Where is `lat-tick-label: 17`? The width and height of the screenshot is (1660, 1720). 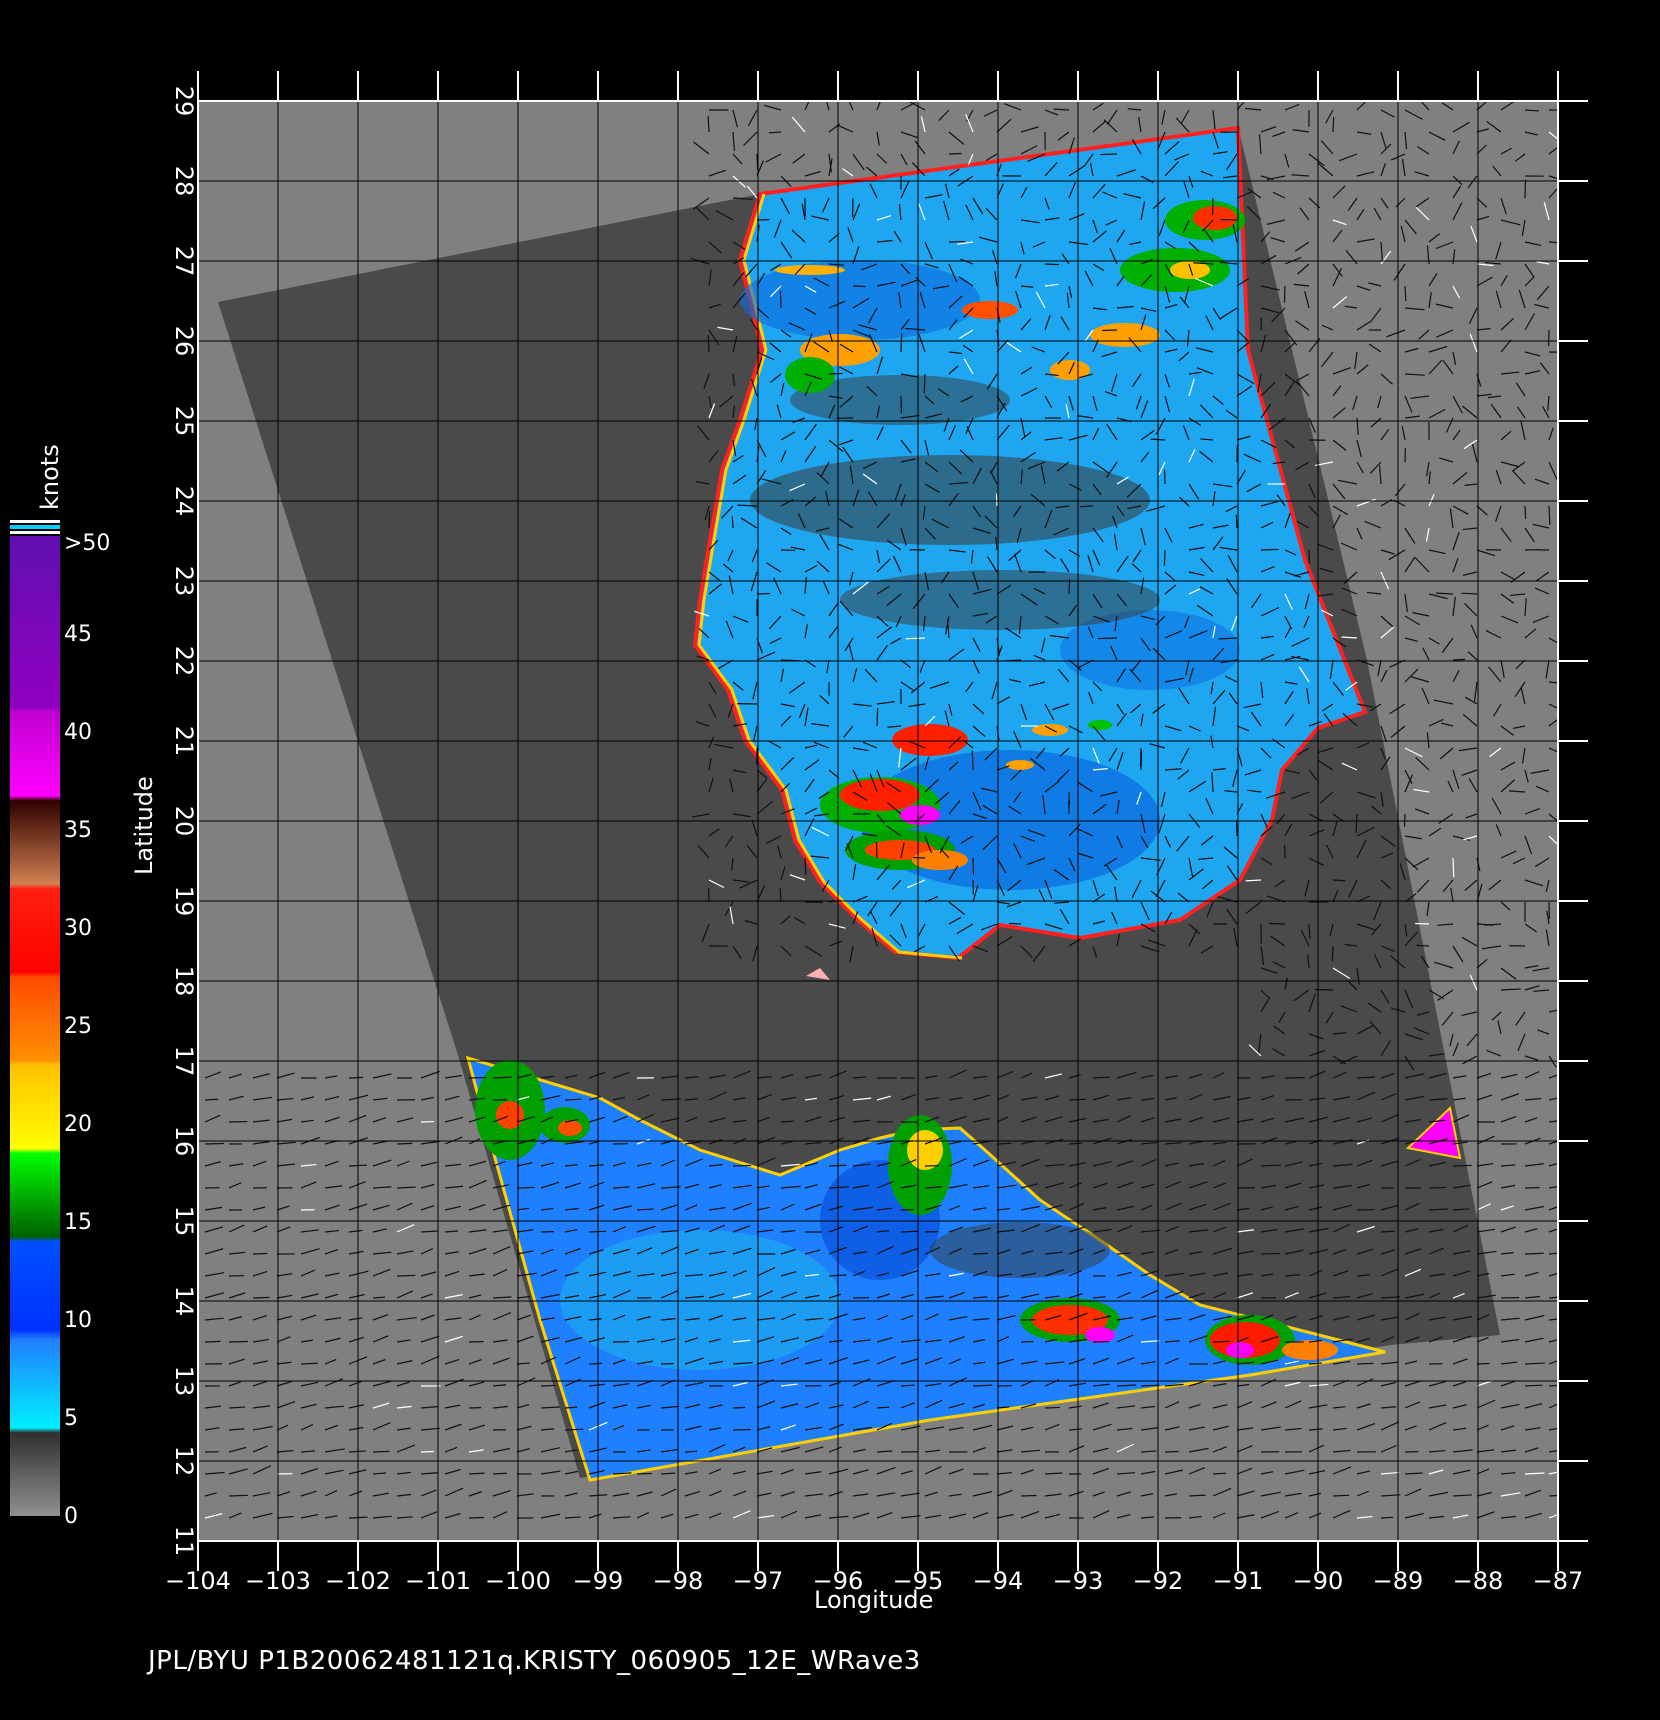
lat-tick-label: 17 is located at coordinates (184, 1061).